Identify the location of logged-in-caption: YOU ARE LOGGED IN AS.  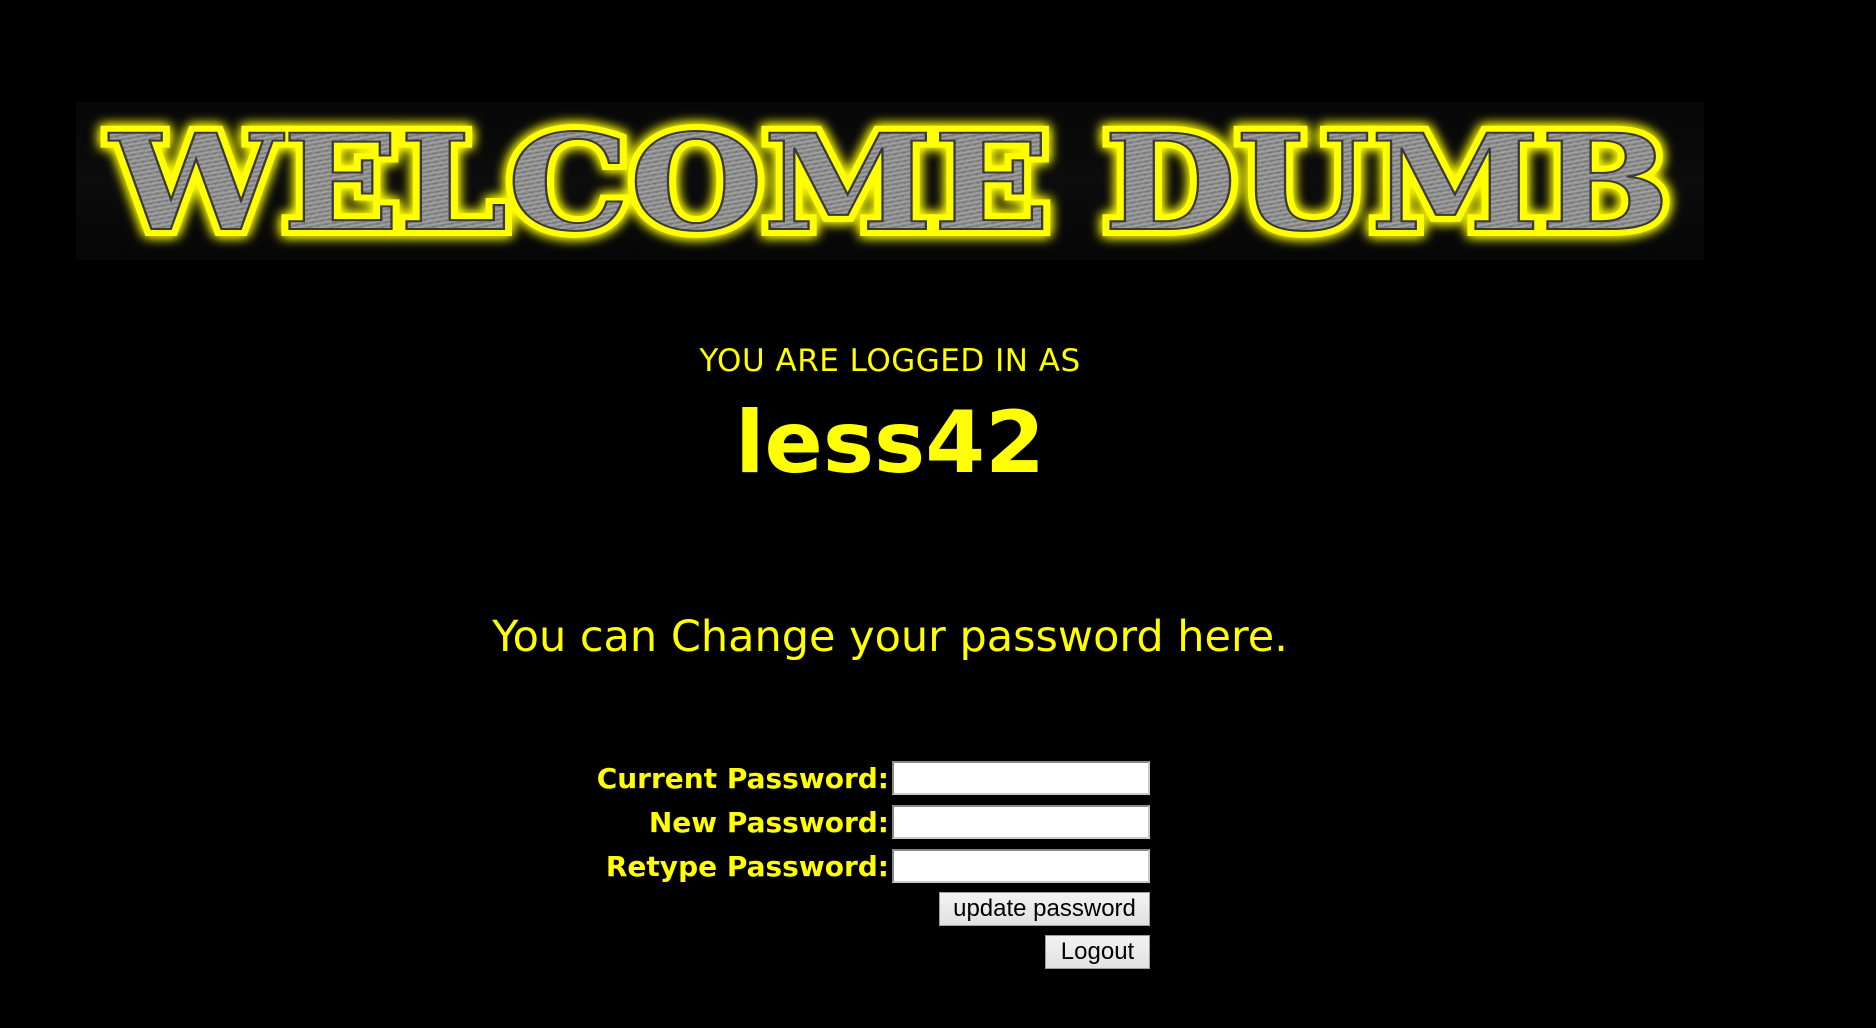
(890, 361).